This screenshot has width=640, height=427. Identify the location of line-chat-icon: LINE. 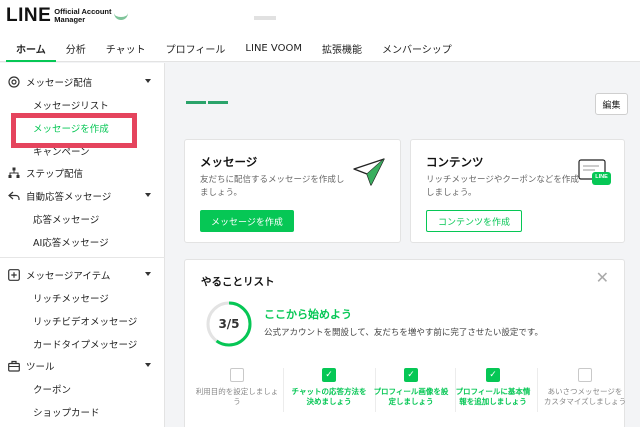
(595, 174).